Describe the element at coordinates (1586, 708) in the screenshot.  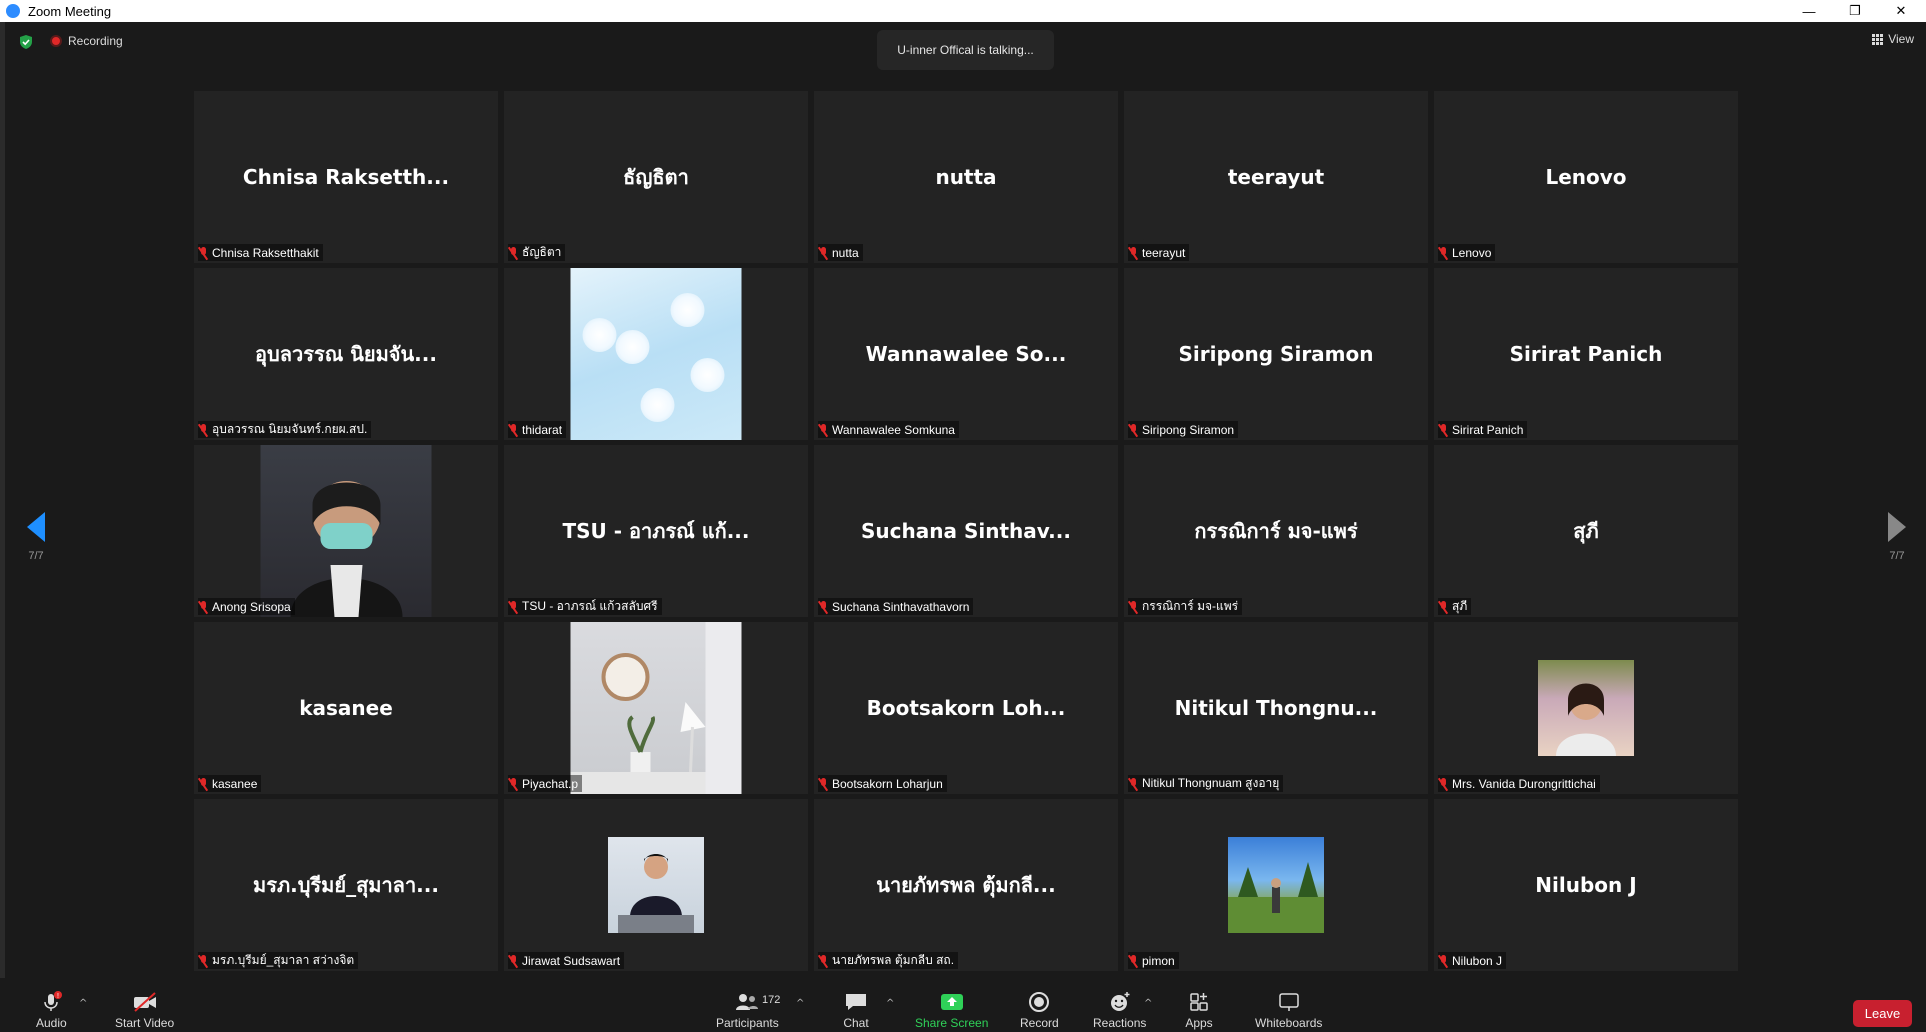
I see `participant-tile: Mrs. Vanida Durongrittichai` at that location.